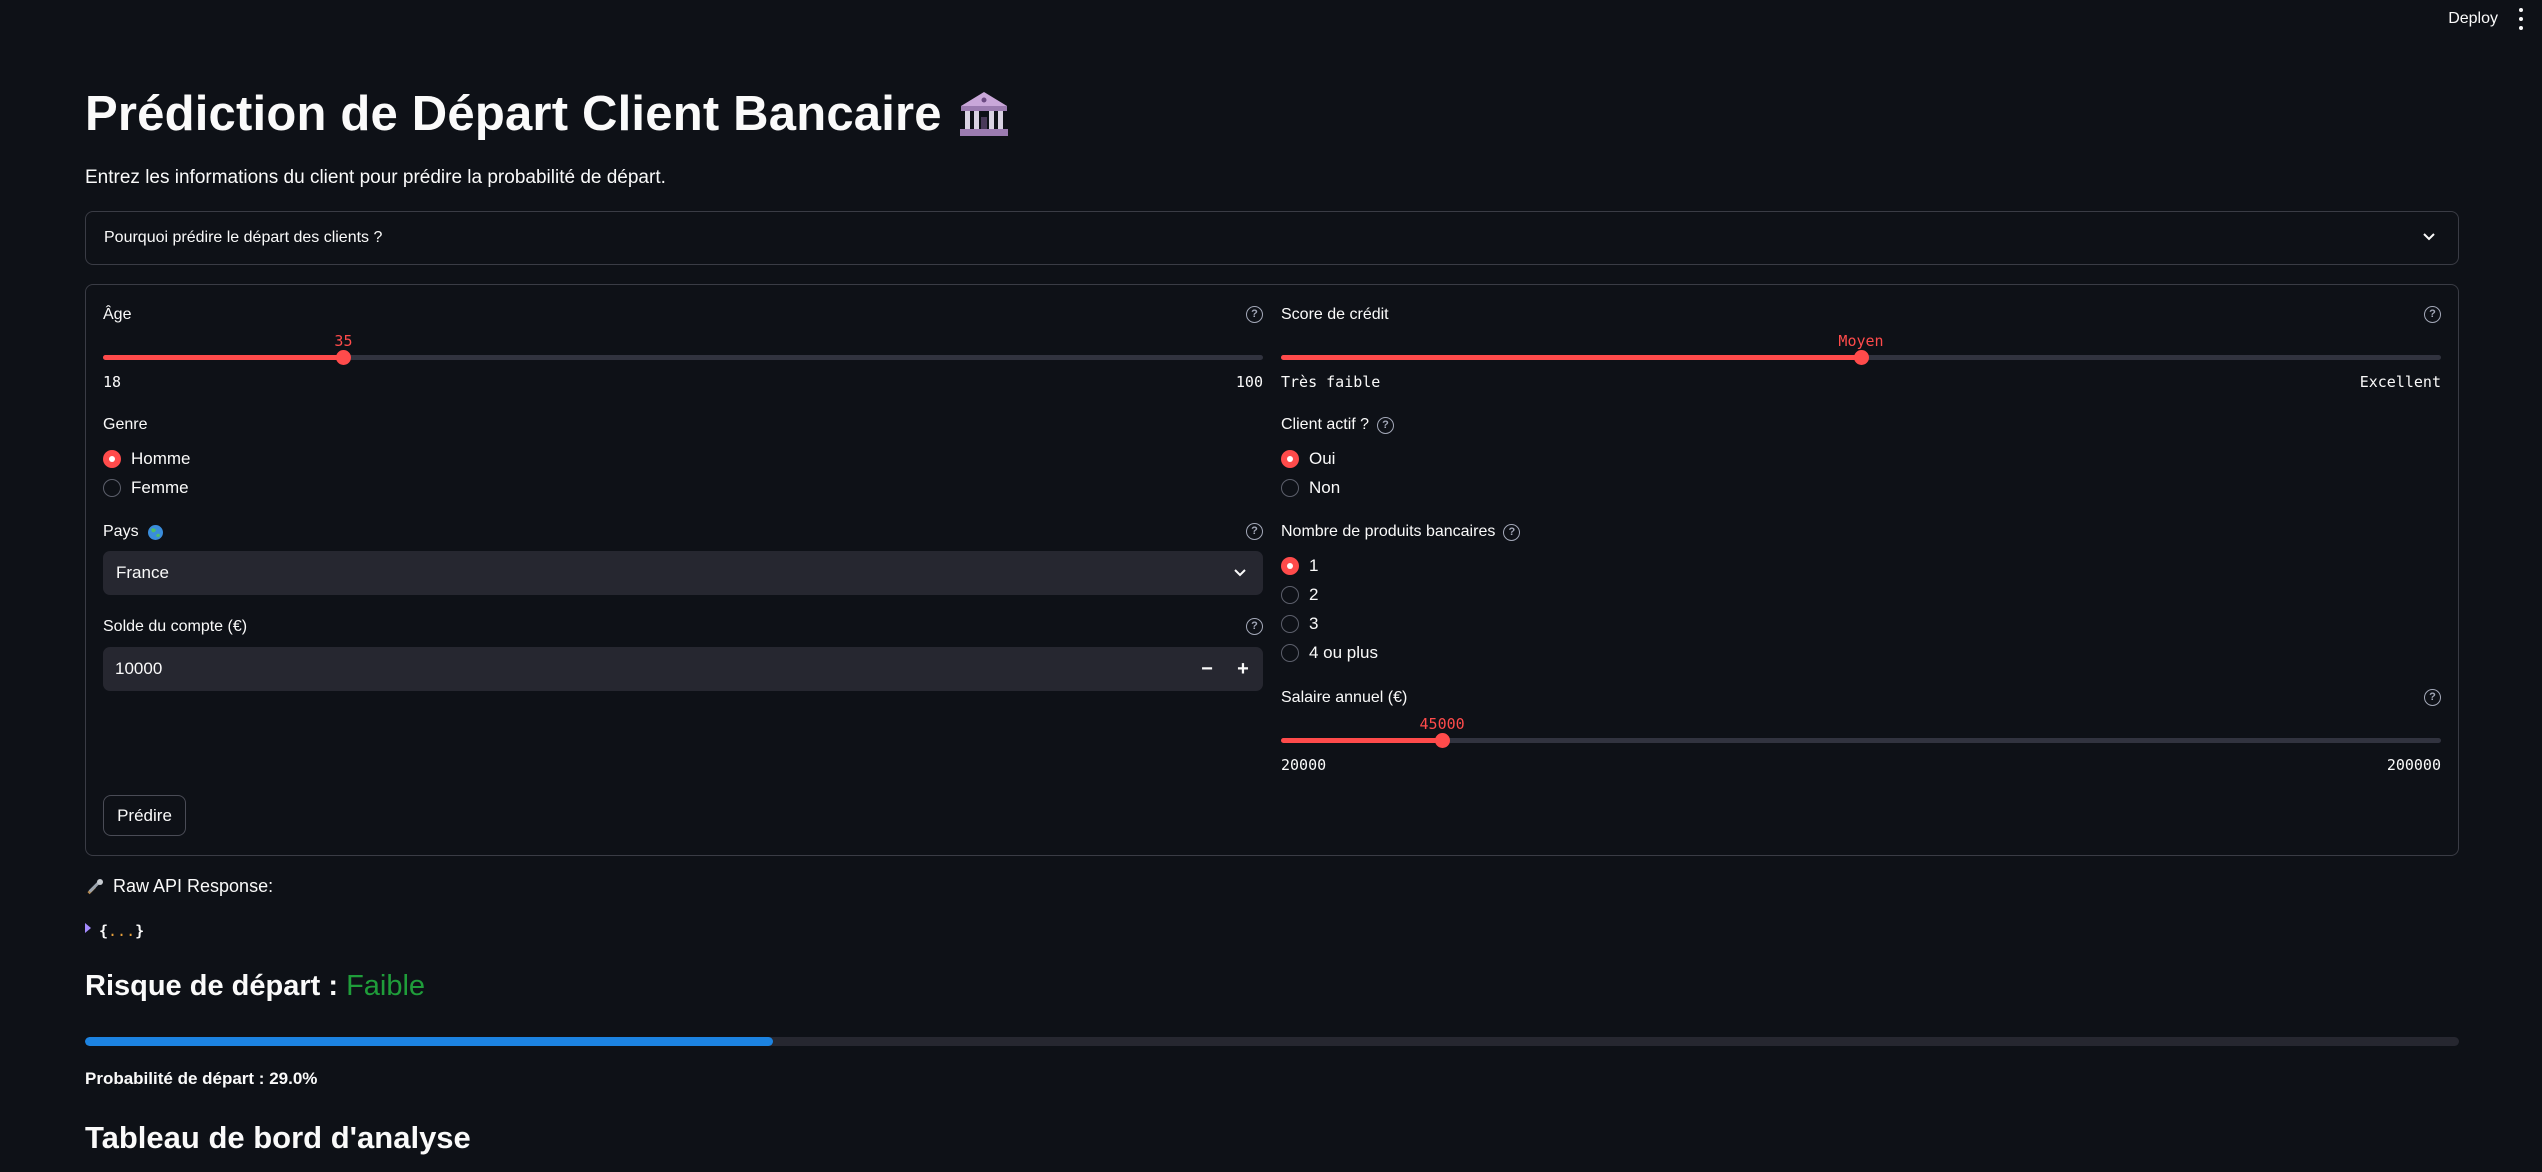  I want to click on credit-score-slider-min: Très faible, so click(1331, 382).